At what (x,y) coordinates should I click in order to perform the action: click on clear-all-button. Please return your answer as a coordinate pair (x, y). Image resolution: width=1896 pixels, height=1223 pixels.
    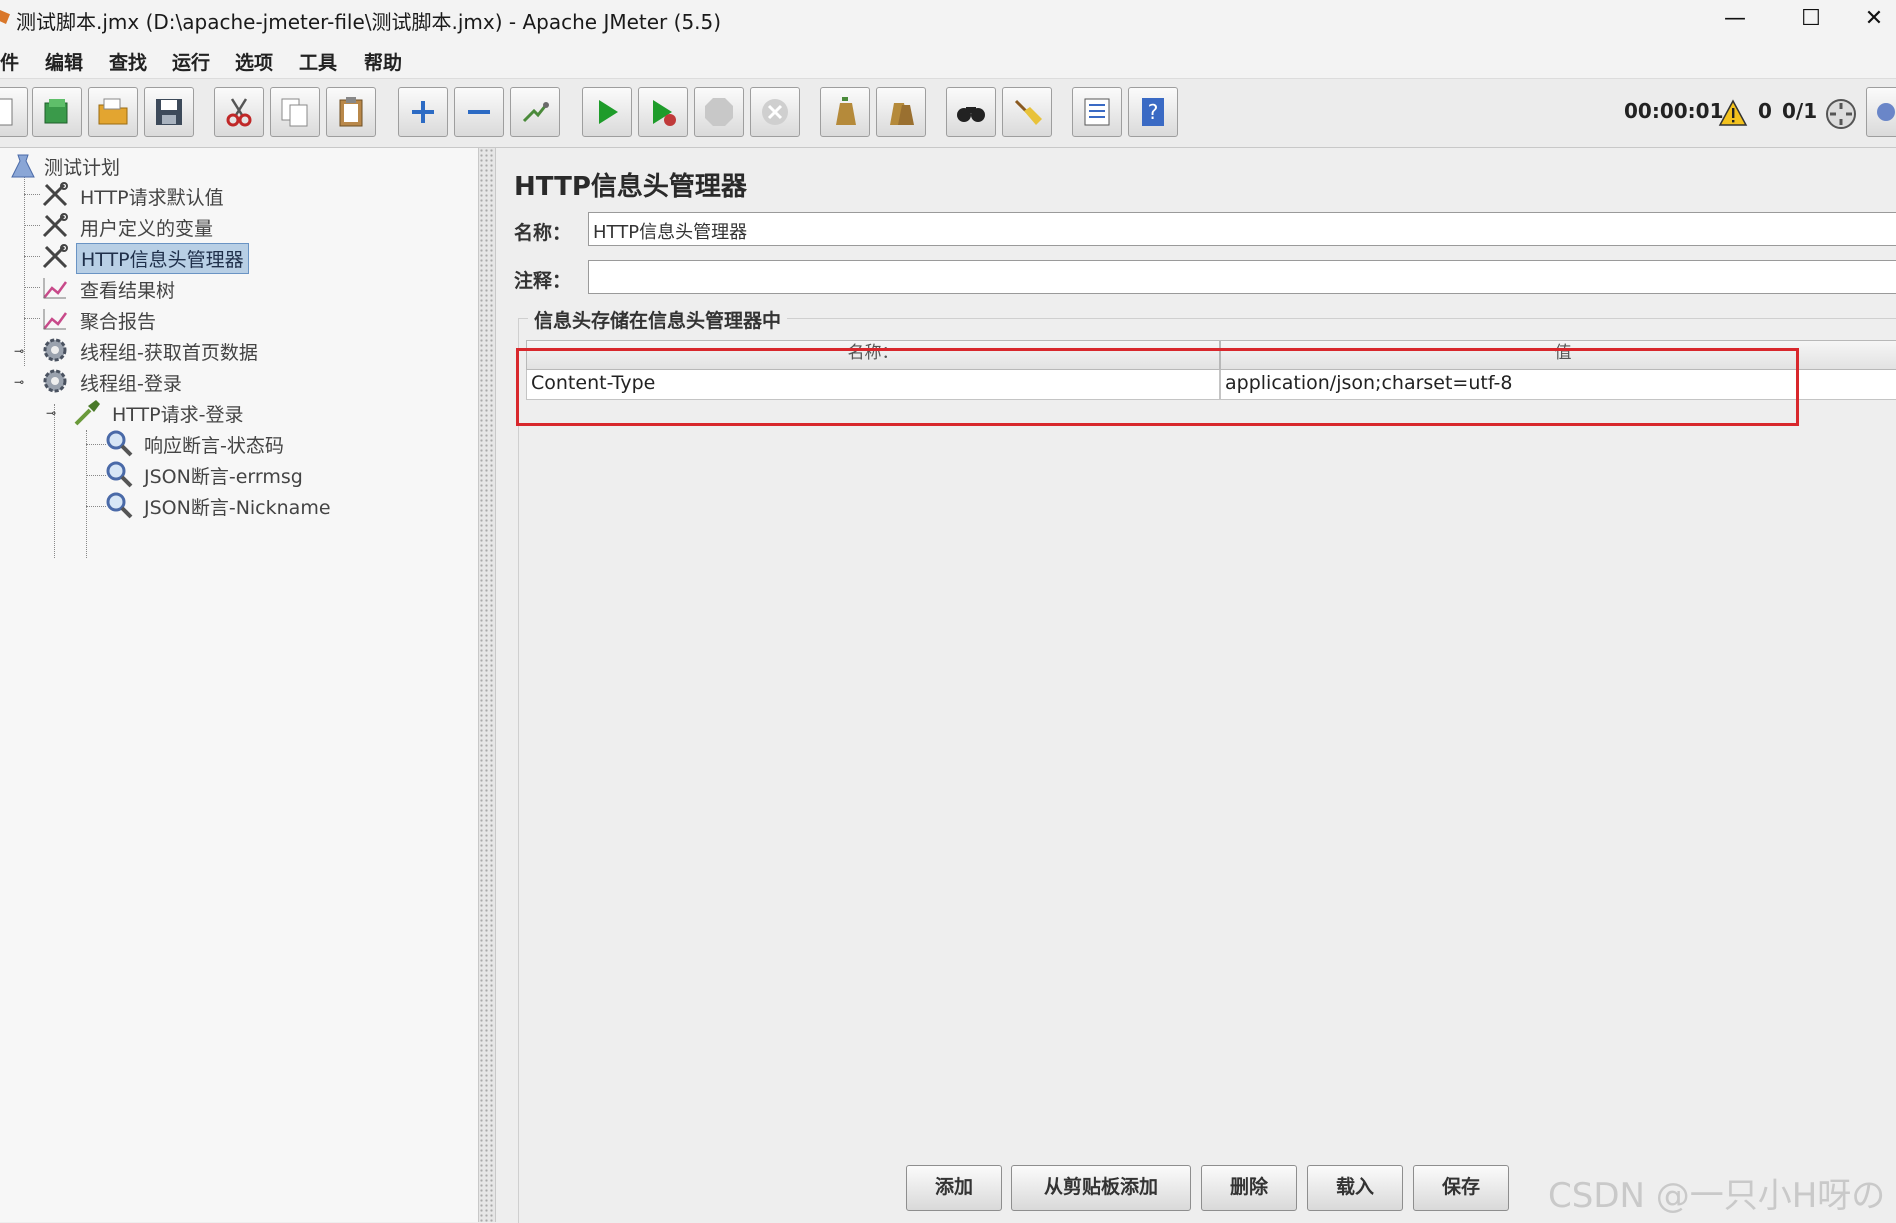
    Looking at the image, I should click on (901, 112).